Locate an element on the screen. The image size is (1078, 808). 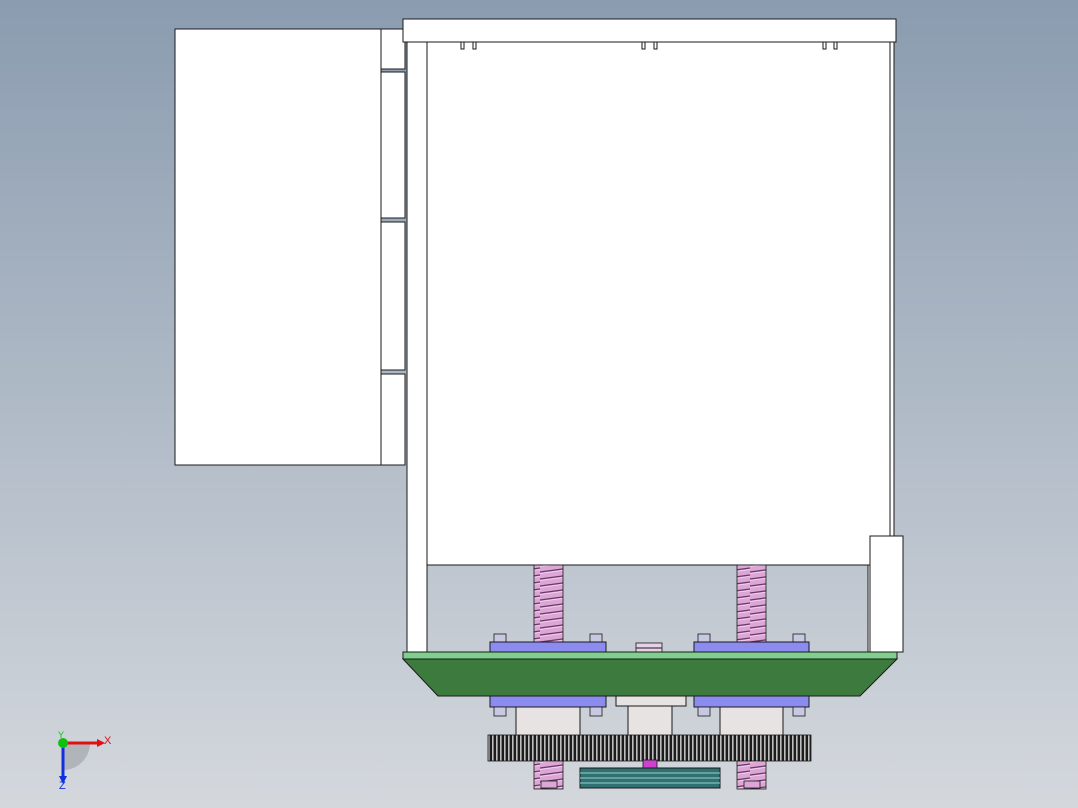
axis-x-label: X is located at coordinates (108, 741).